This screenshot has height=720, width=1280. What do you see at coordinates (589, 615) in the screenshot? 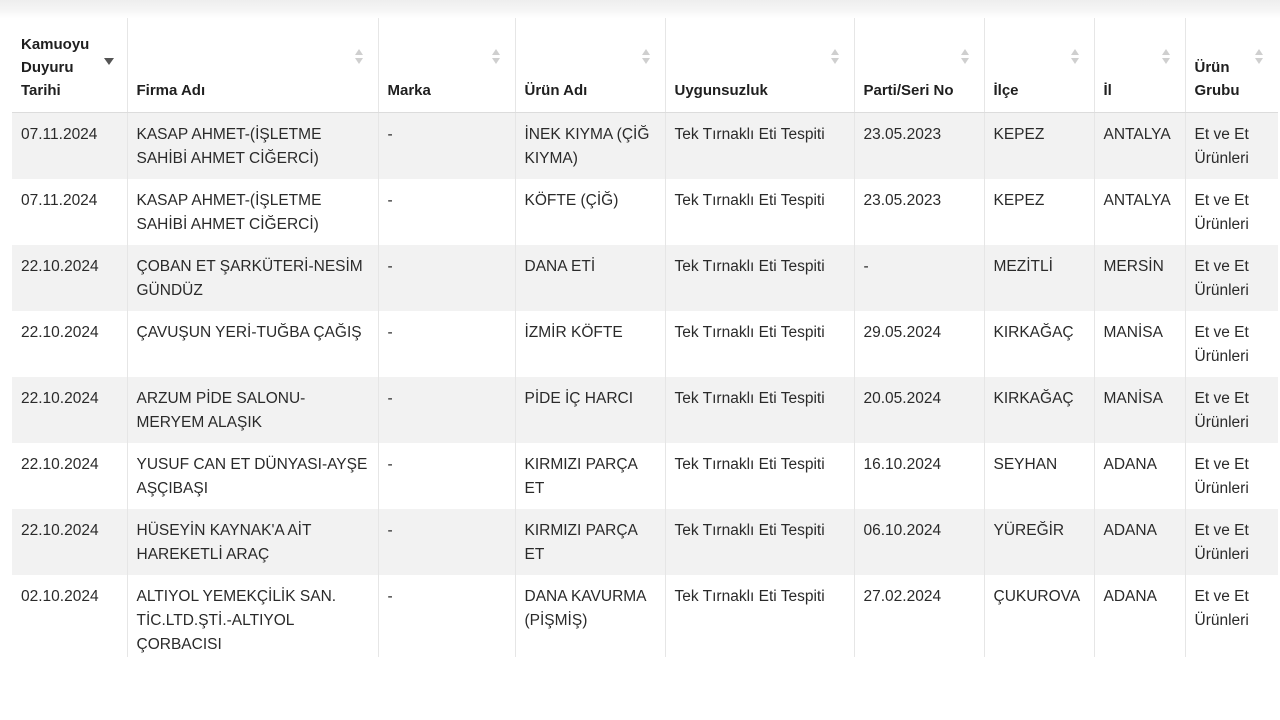
I see `cell-product-name: DANA KAVURMA (PİŞMİŞ)` at bounding box center [589, 615].